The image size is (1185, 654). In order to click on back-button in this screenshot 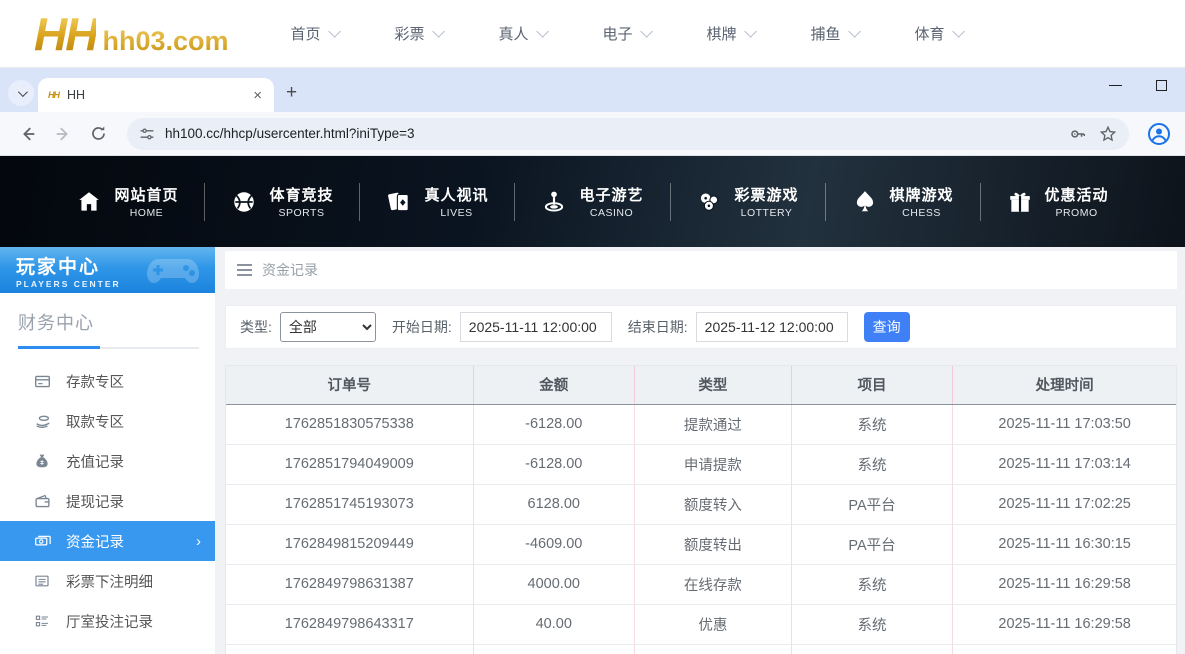, I will do `click(28, 134)`.